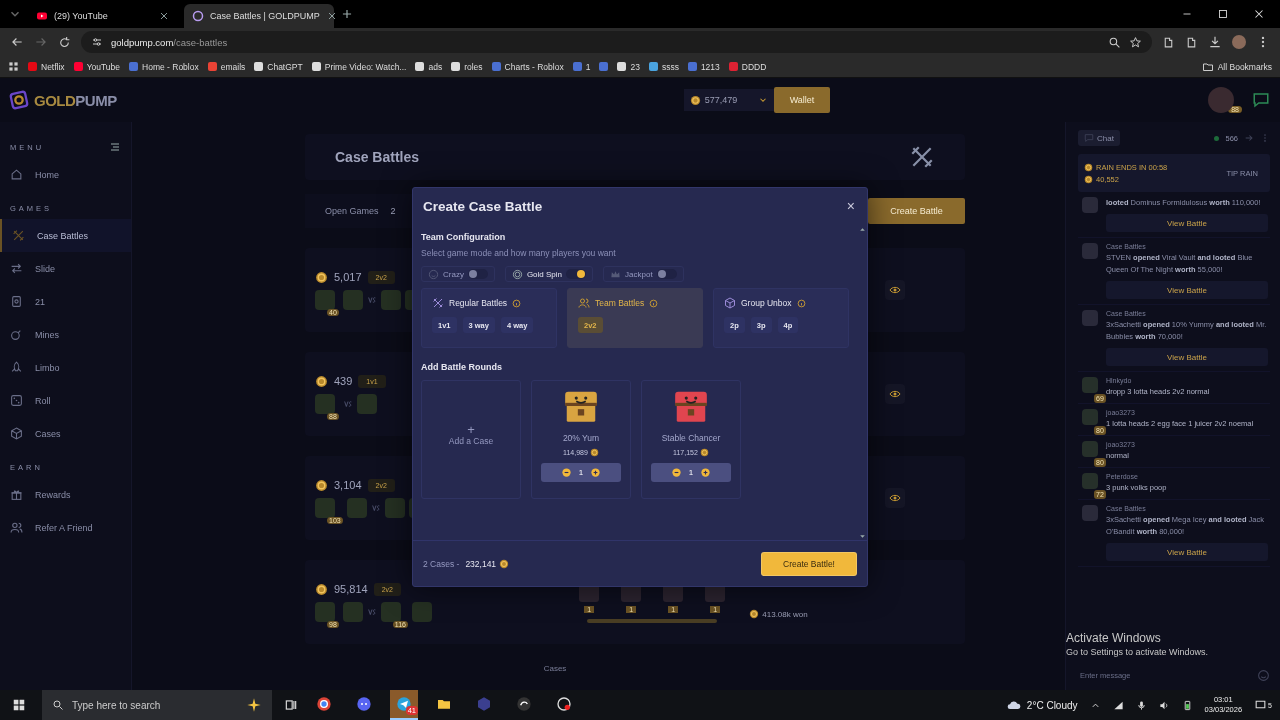 Image resolution: width=1280 pixels, height=720 pixels. Describe the element at coordinates (157, 705) in the screenshot. I see `search-field: Type here to search` at that location.